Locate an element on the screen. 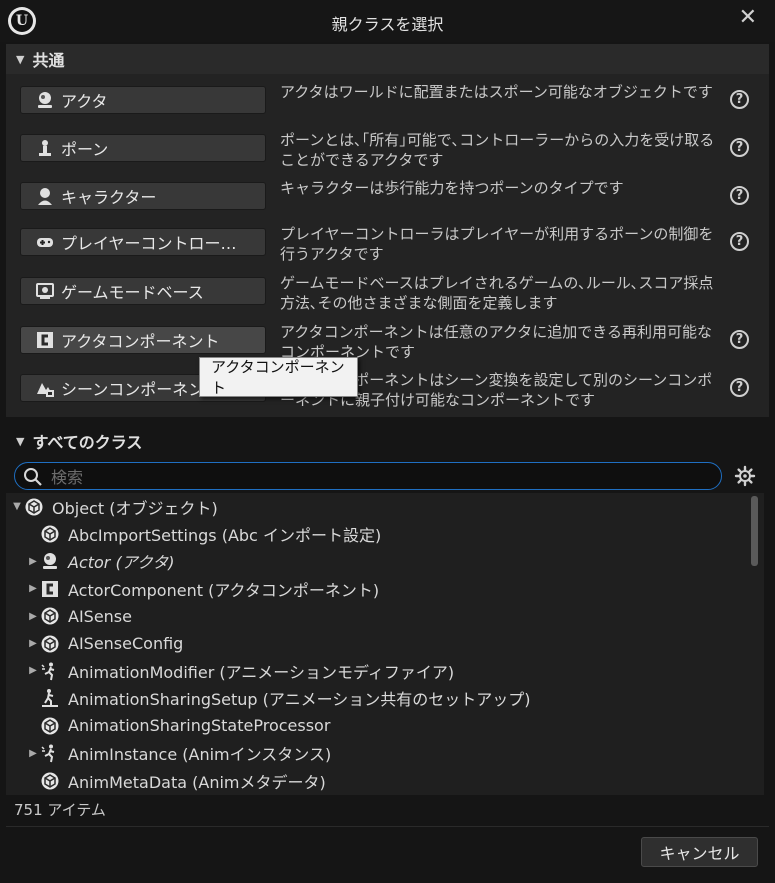 This screenshot has height=883, width=775. tree-row: AnimationSharingSetup (アニメーション共有のセットアップ) is located at coordinates (385, 698).